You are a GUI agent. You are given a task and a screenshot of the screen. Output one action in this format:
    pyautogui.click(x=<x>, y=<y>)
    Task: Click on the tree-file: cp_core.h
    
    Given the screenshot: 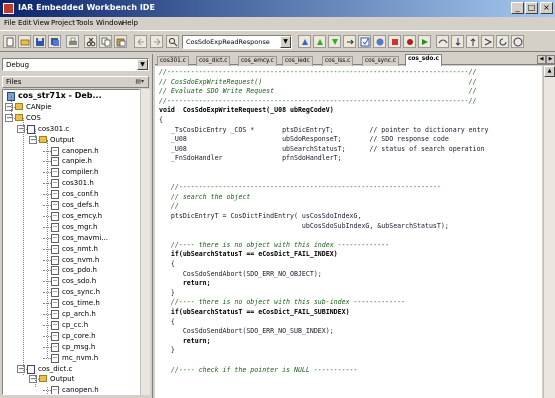 What is the action you would take?
    pyautogui.click(x=79, y=336)
    